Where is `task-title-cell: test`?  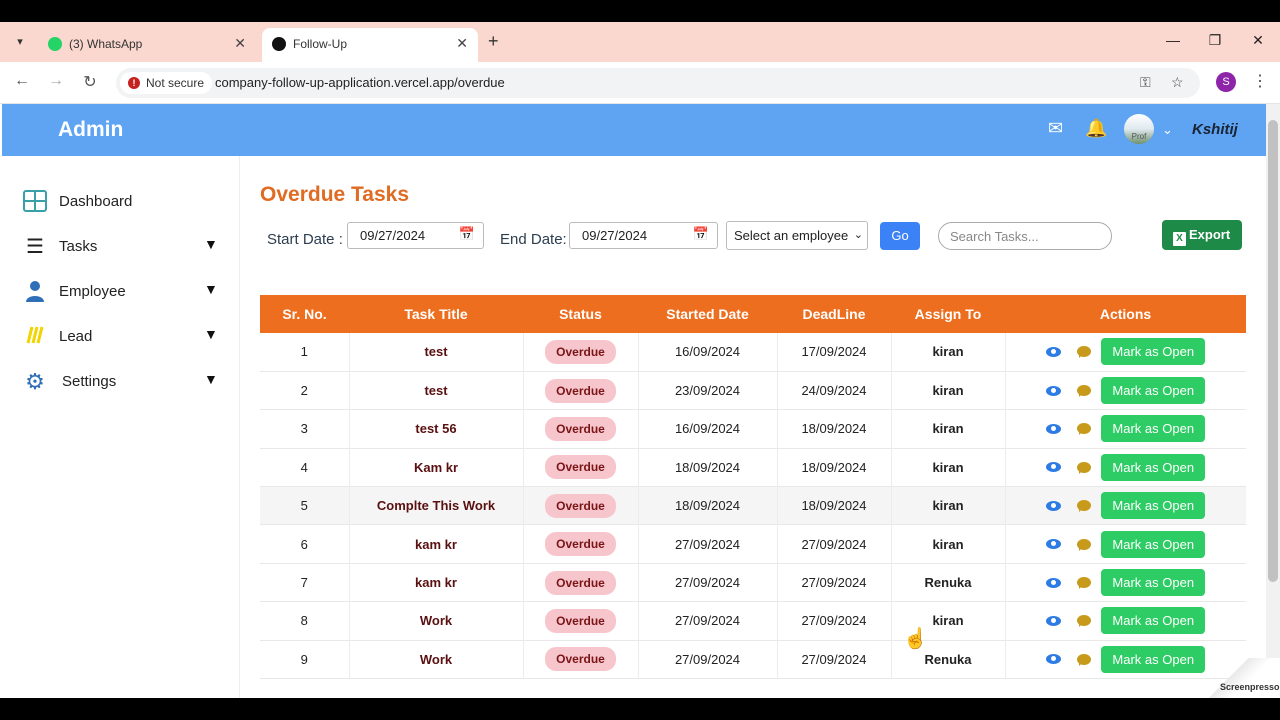
task-title-cell: test is located at coordinates (436, 352).